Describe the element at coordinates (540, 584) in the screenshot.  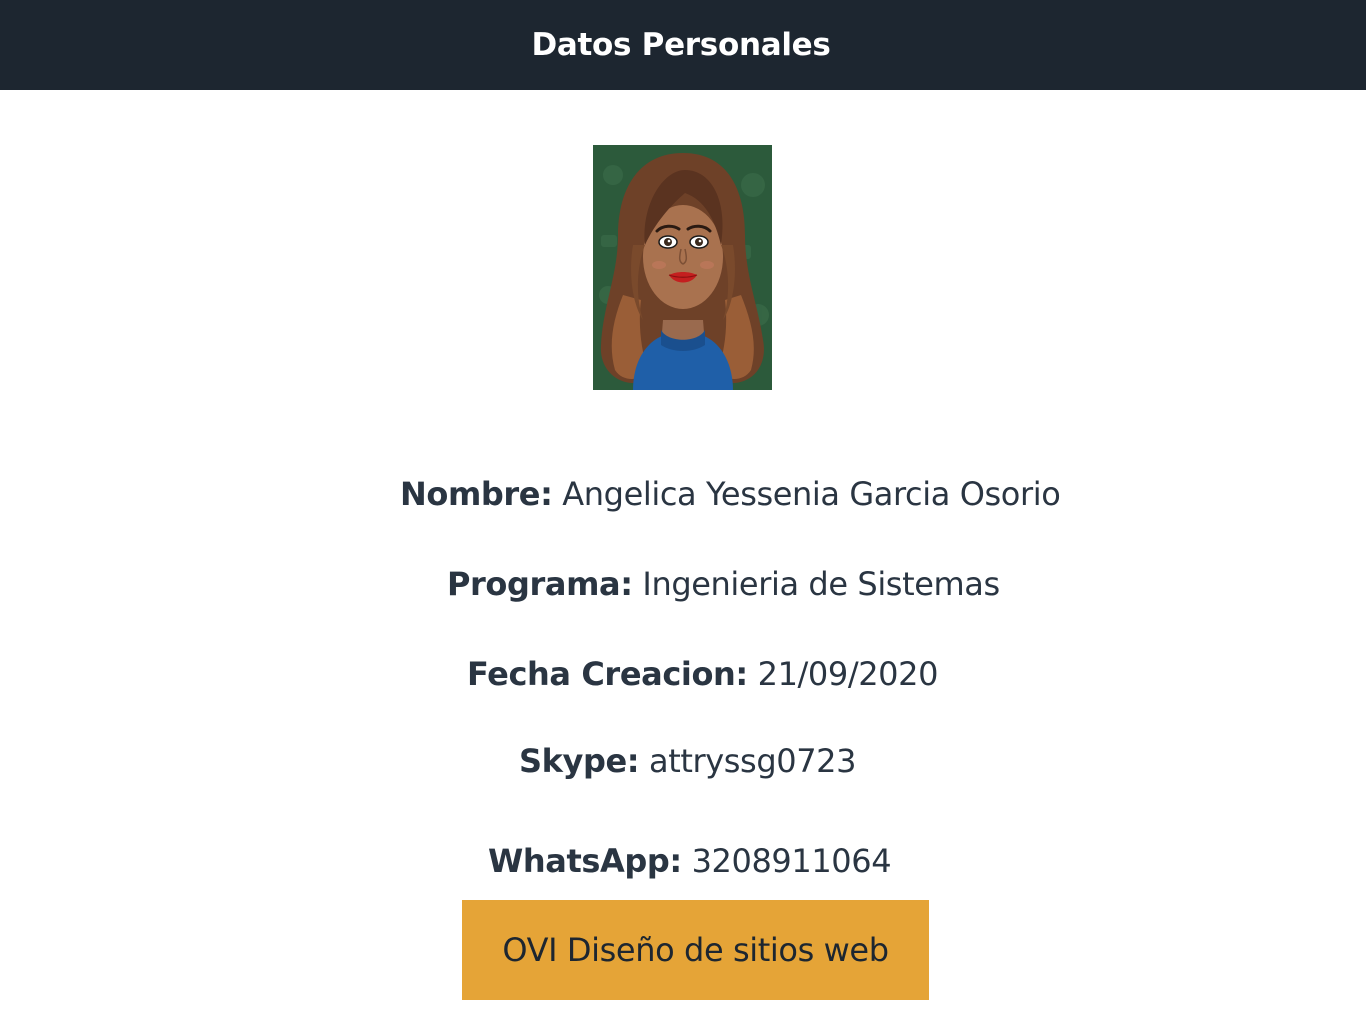
I see `field-programa-label: Programa:` at that location.